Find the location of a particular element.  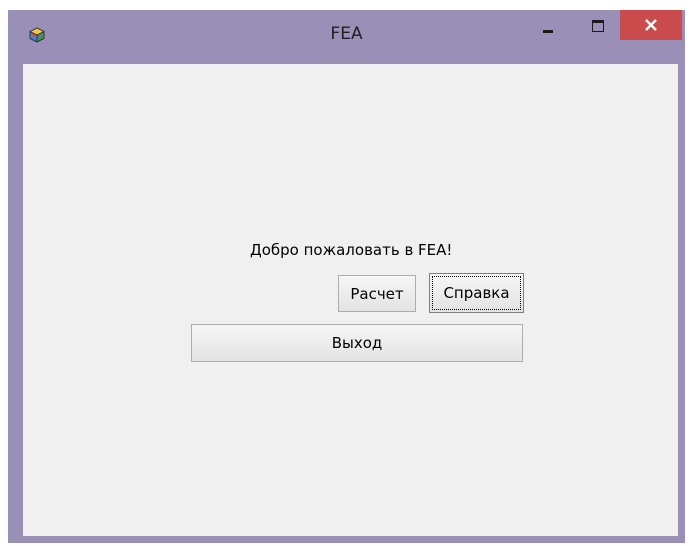

minimize-button is located at coordinates (548, 24).